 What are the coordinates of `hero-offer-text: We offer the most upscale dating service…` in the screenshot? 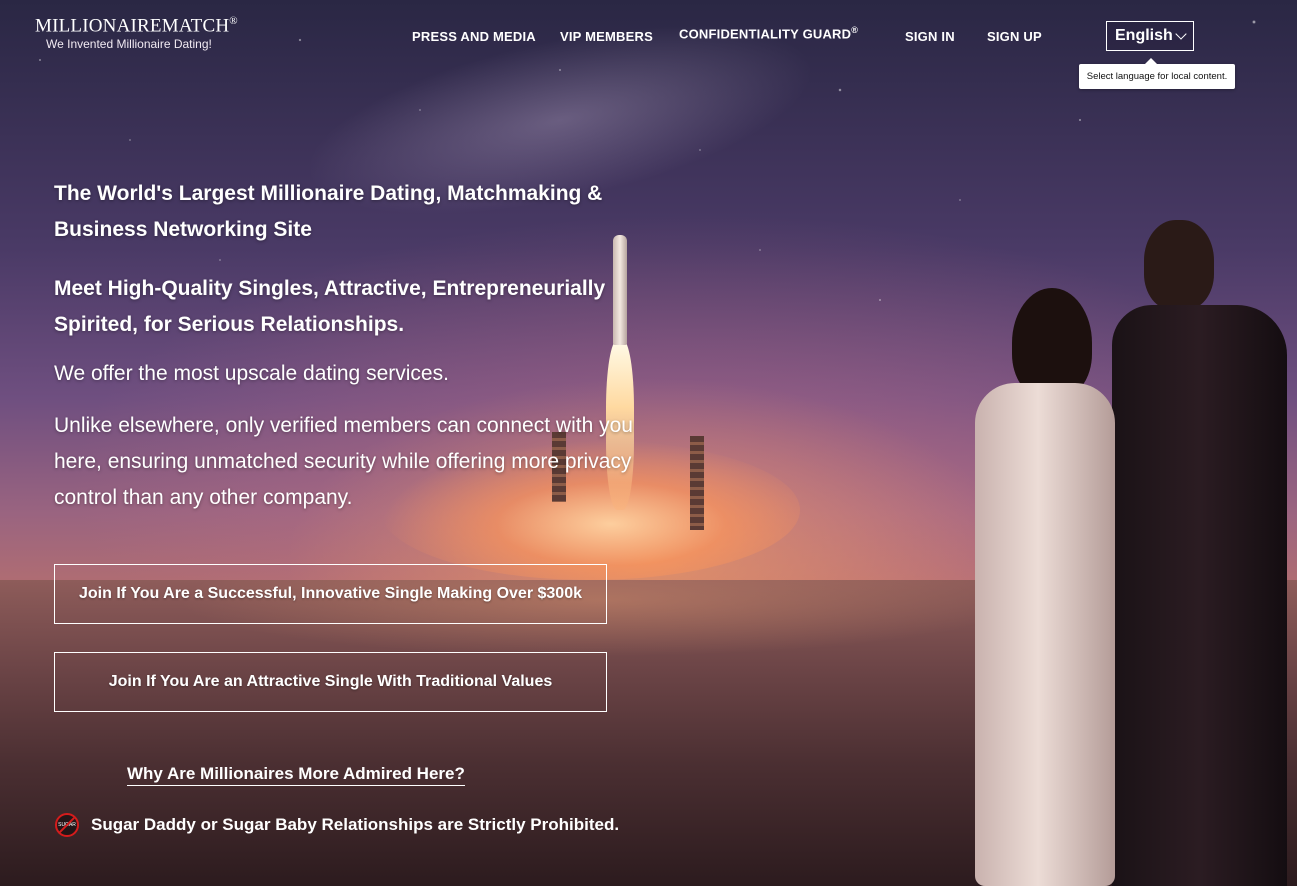 It's located at (251, 373).